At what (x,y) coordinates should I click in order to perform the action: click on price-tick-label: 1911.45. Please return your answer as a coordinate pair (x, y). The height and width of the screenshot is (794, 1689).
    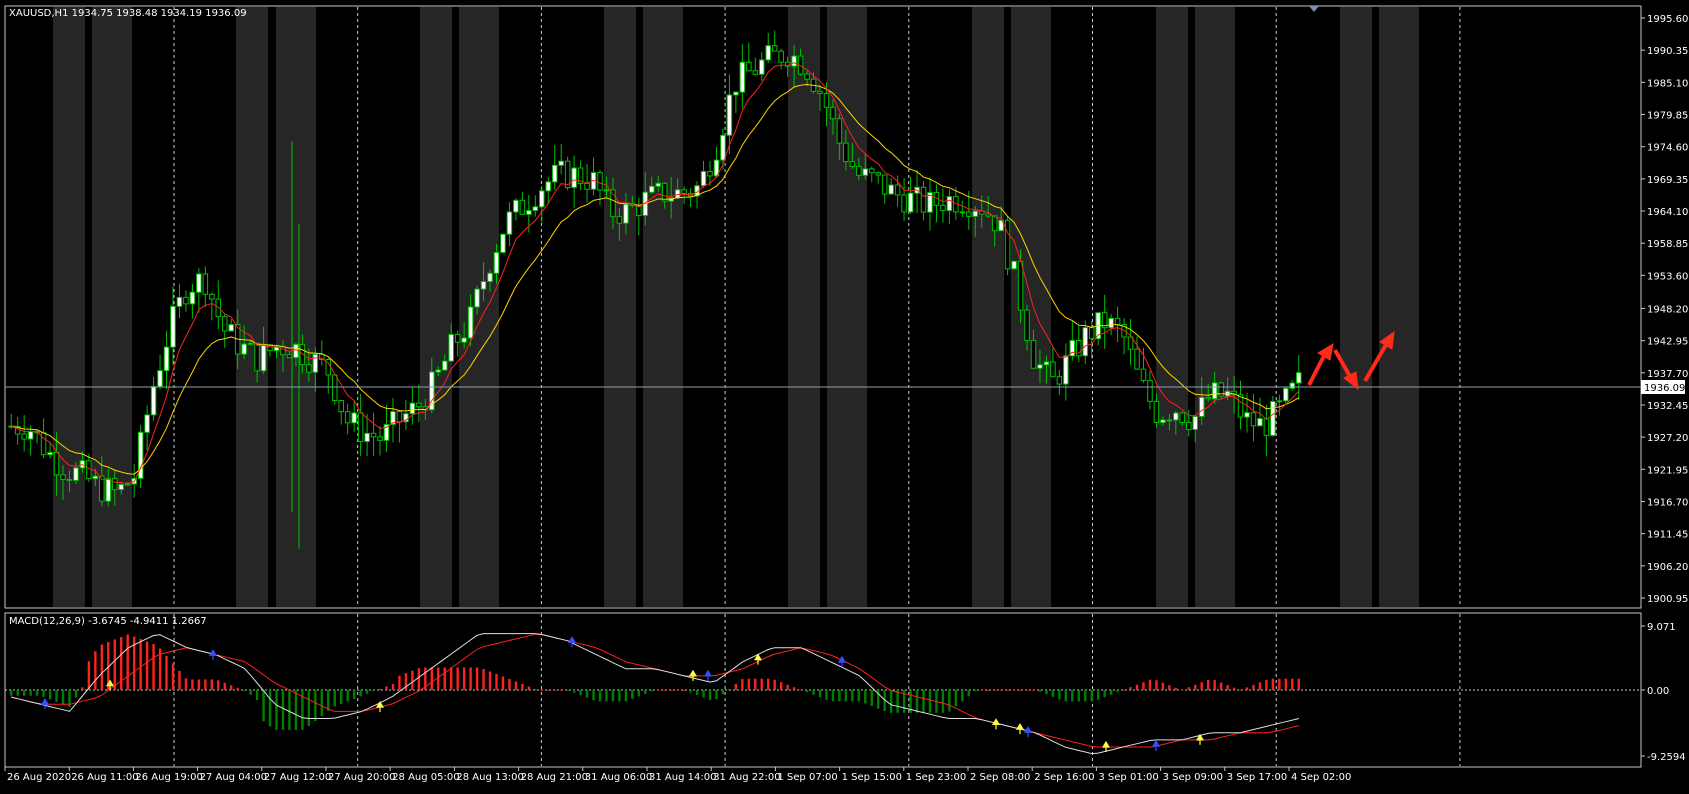
    Looking at the image, I should click on (1667, 535).